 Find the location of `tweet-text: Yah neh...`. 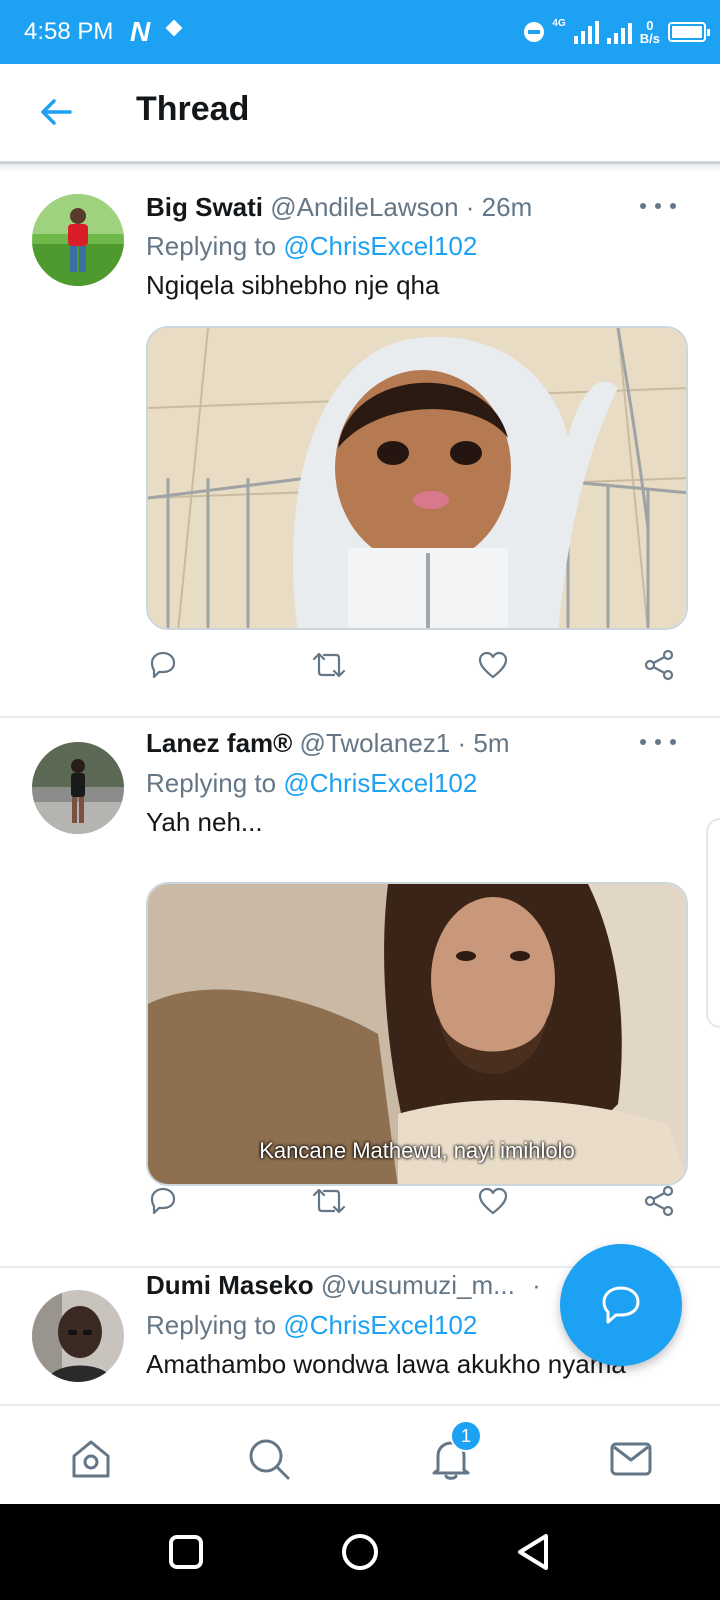

tweet-text: Yah neh... is located at coordinates (204, 822).